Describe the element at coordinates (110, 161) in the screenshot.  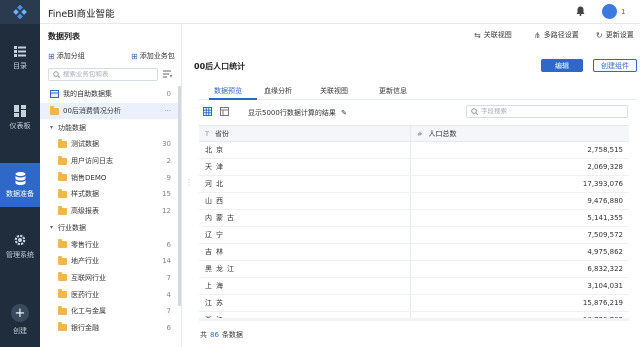
I see `tree-item: 用户访问日志 2` at that location.